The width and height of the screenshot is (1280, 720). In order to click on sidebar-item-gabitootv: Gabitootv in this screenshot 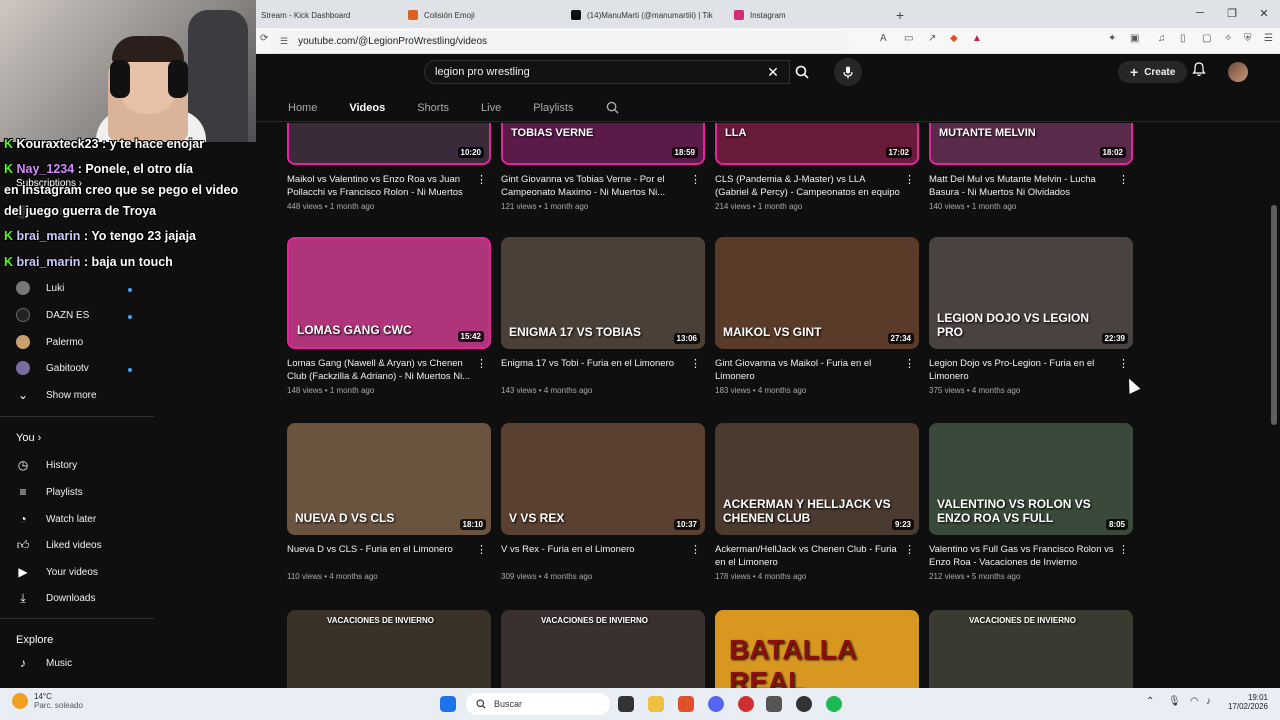, I will do `click(86, 368)`.